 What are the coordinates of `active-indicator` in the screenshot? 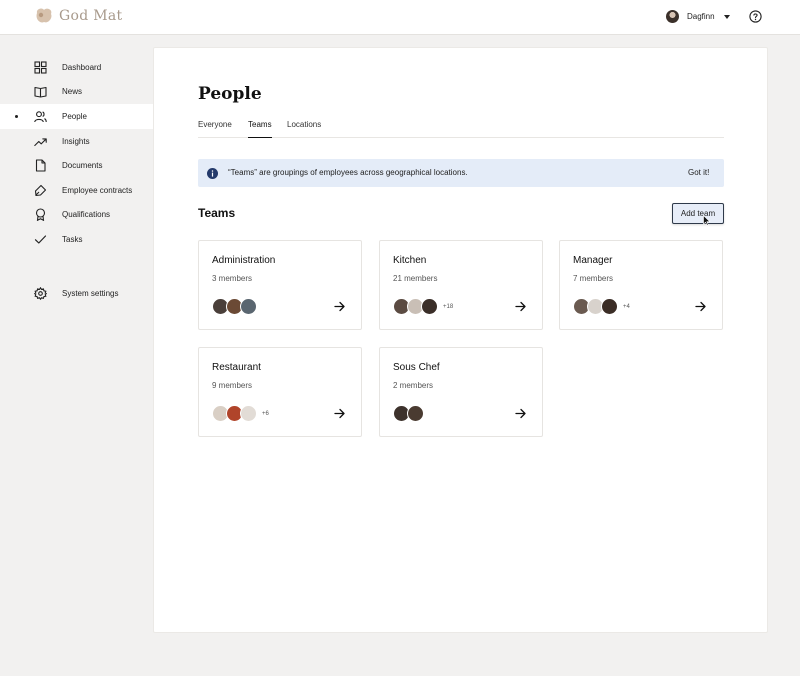 It's located at (16, 117).